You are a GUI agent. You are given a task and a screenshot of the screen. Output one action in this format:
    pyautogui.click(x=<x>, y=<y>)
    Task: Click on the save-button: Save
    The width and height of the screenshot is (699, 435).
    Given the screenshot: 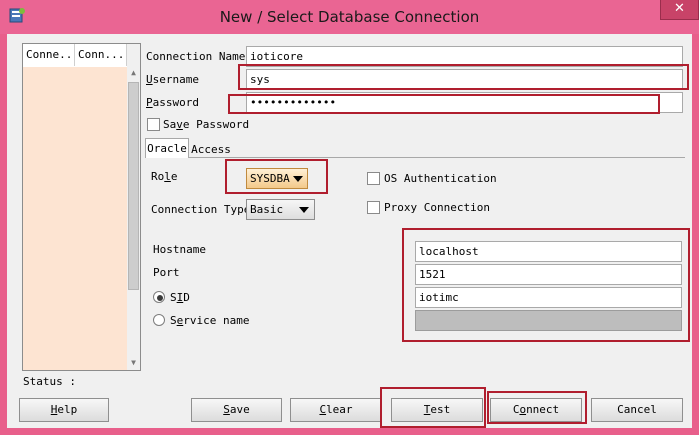 What is the action you would take?
    pyautogui.click(x=236, y=410)
    